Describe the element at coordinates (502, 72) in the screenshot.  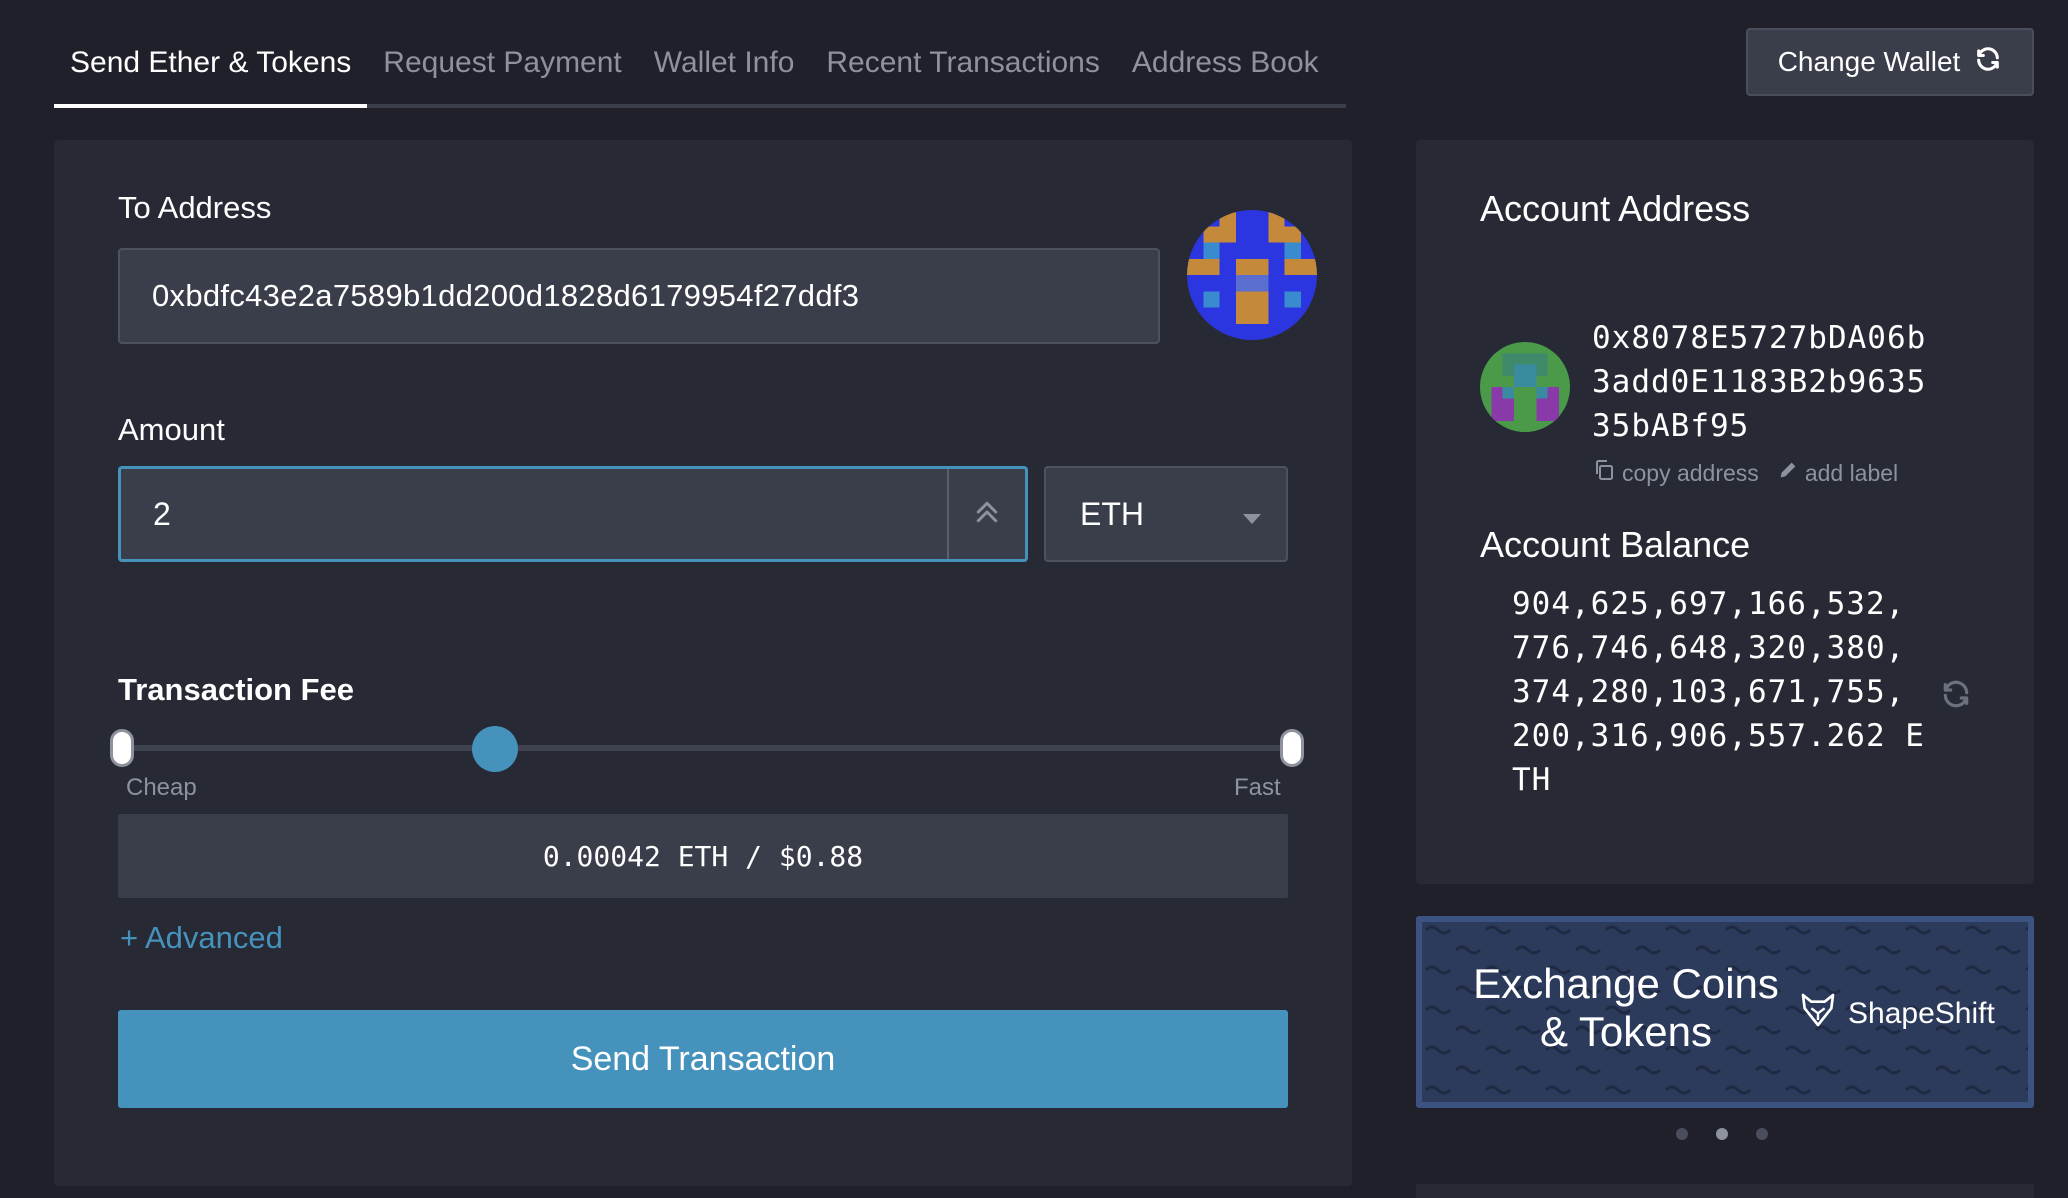
I see `tab-request-payment: Request Payment` at that location.